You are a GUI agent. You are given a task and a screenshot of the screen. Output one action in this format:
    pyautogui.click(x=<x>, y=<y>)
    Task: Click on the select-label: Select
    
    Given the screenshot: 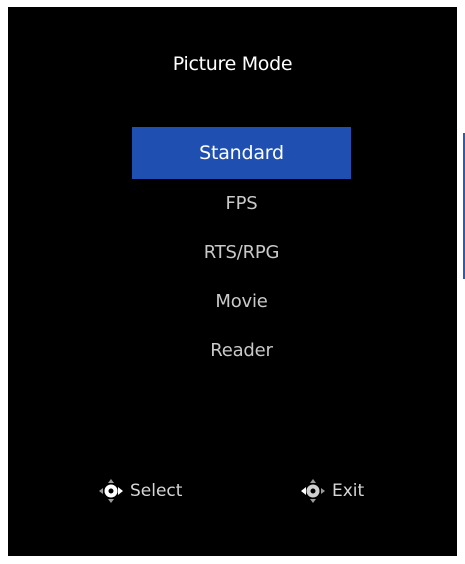 What is the action you would take?
    pyautogui.click(x=156, y=491)
    